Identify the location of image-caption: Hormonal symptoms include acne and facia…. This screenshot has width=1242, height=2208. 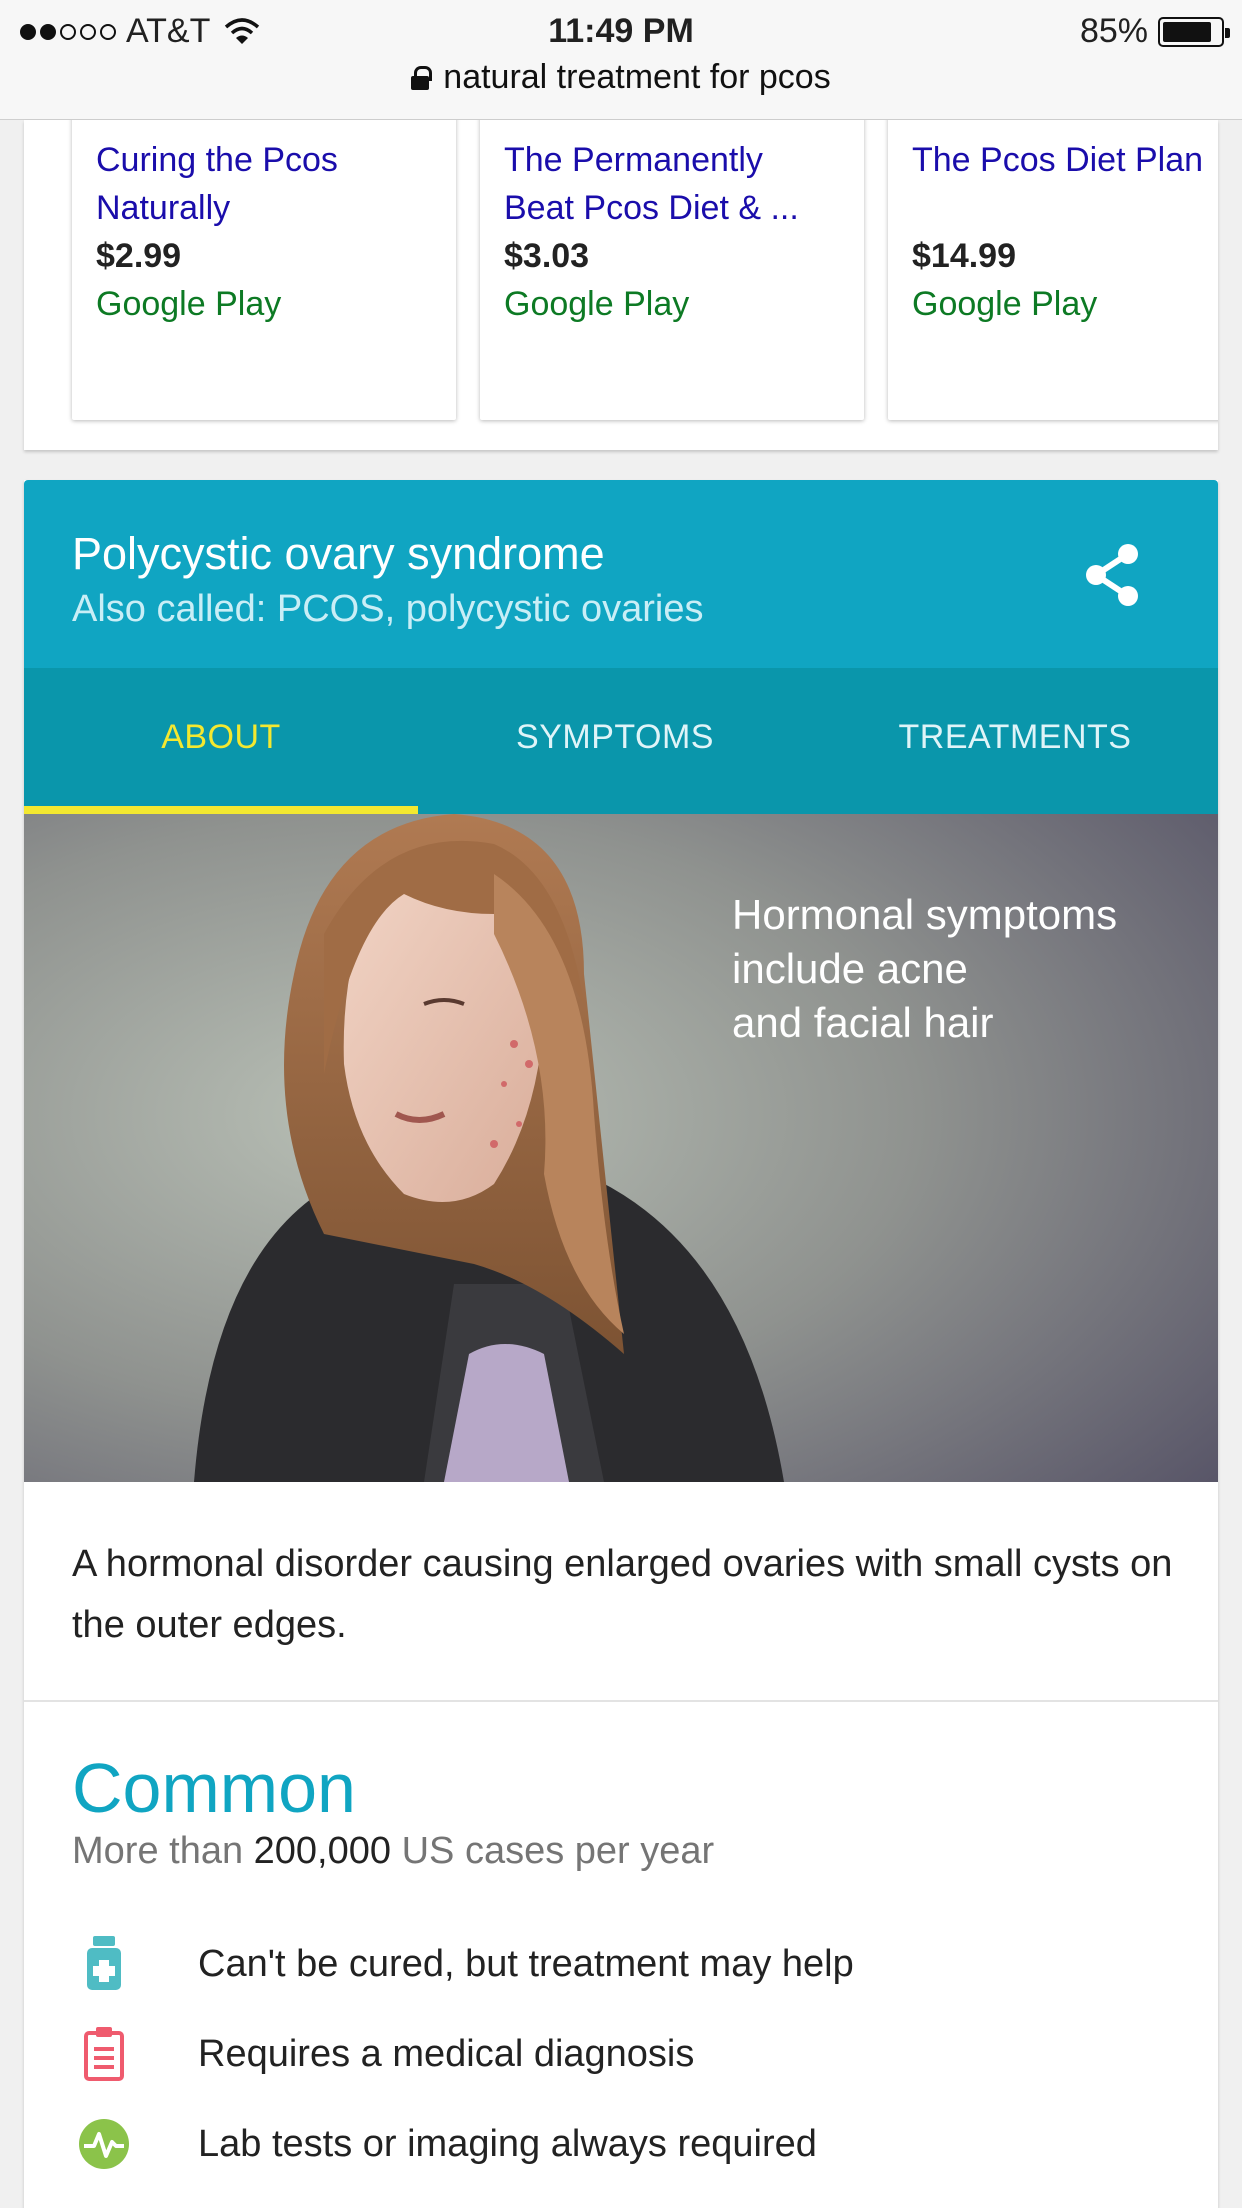
(925, 968).